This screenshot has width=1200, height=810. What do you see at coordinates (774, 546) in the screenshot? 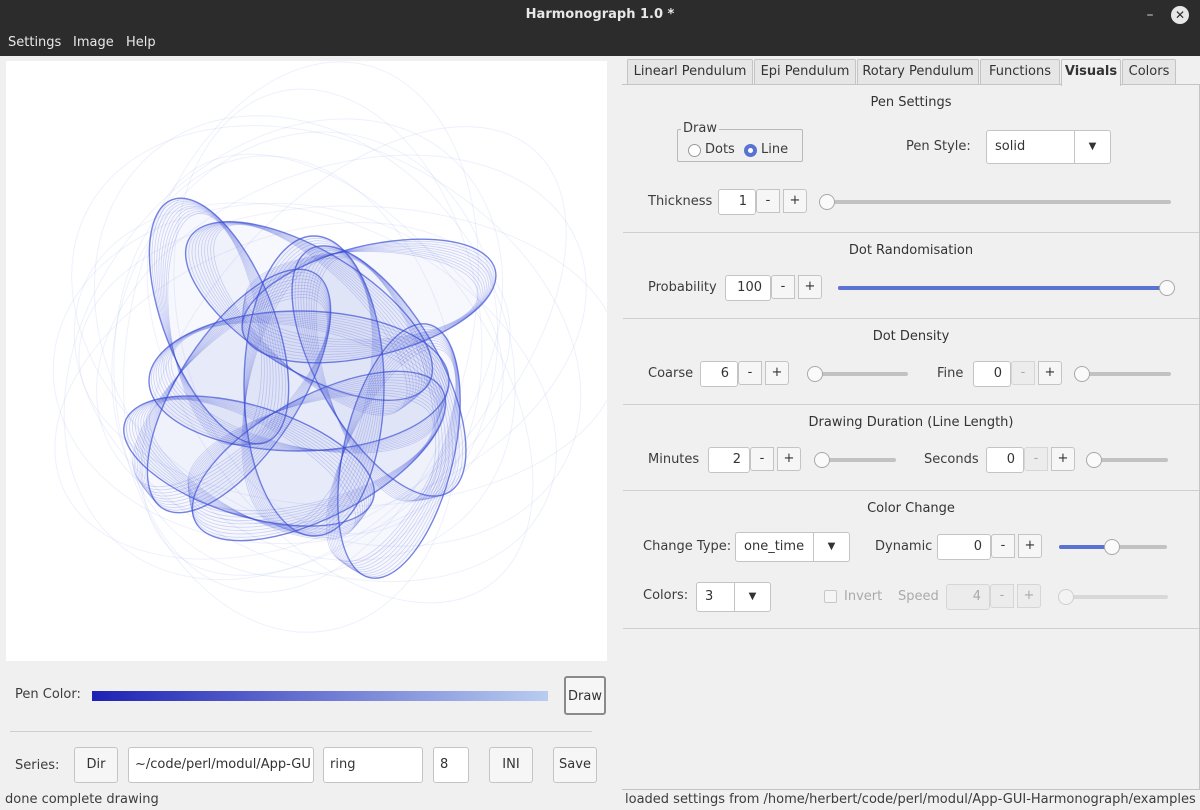
I see `change-type-value: one_time` at bounding box center [774, 546].